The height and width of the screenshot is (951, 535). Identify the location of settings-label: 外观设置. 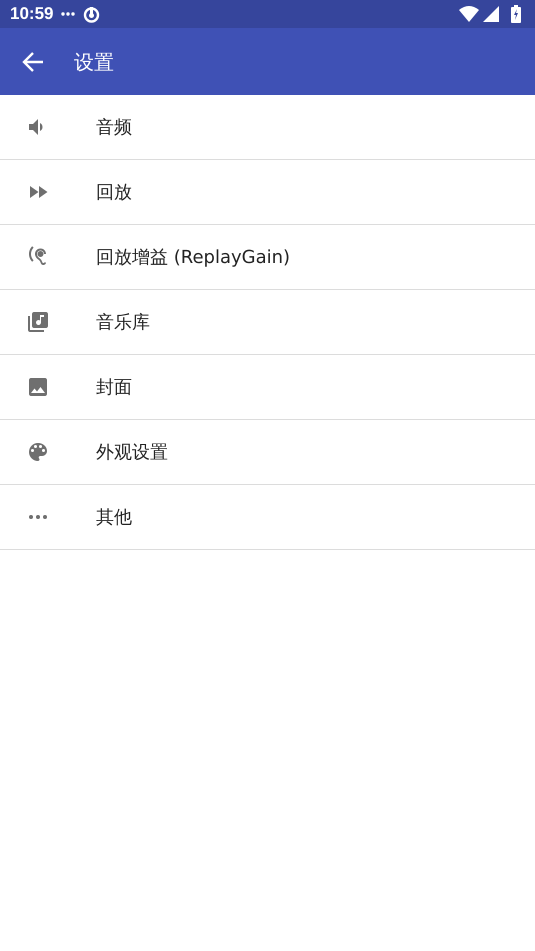
(132, 452).